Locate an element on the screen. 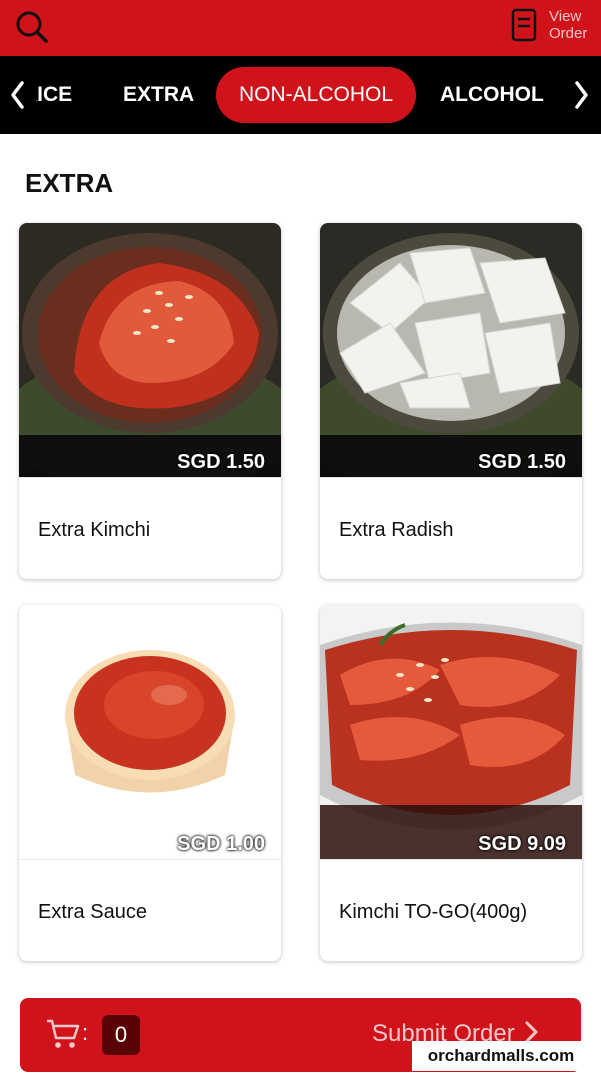 This screenshot has height=1080, width=601. view-order-line2: Order is located at coordinates (568, 33).